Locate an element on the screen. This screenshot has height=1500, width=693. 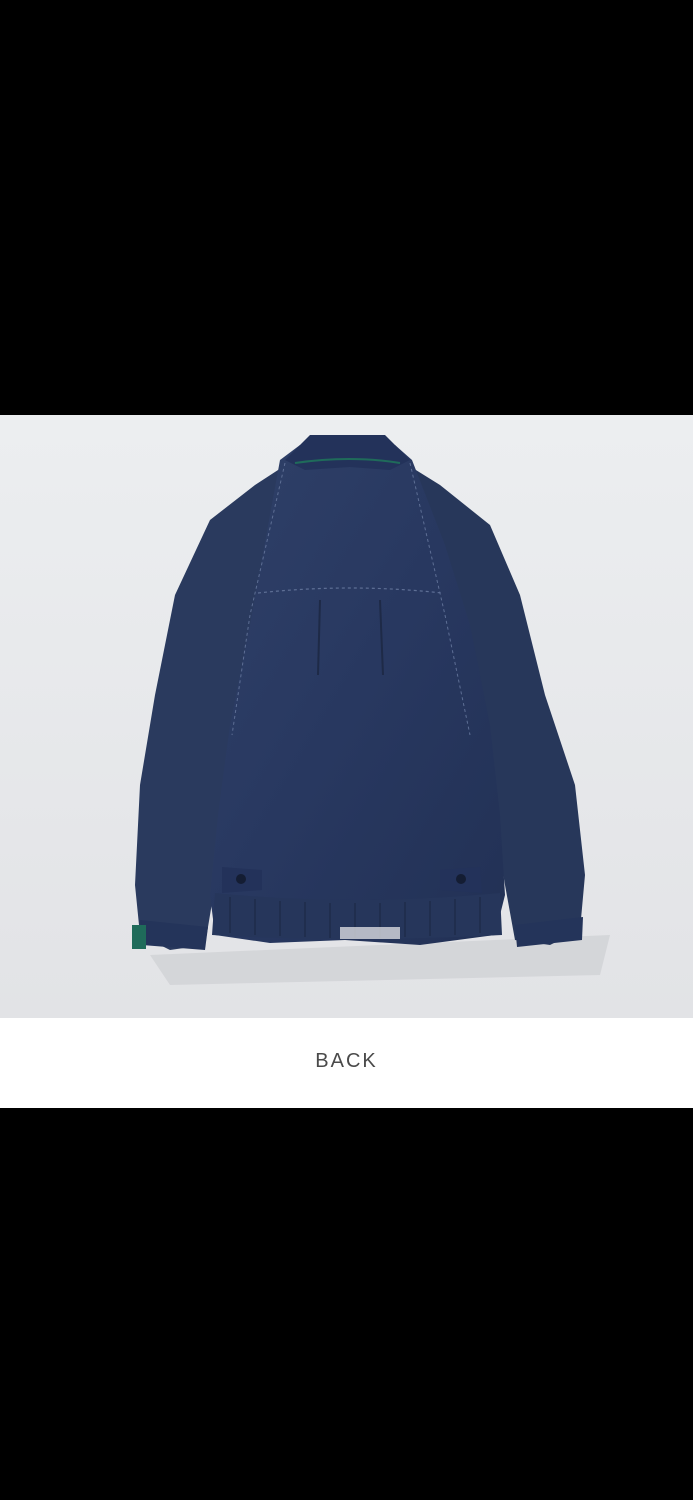
lining-peek is located at coordinates (370, 933).